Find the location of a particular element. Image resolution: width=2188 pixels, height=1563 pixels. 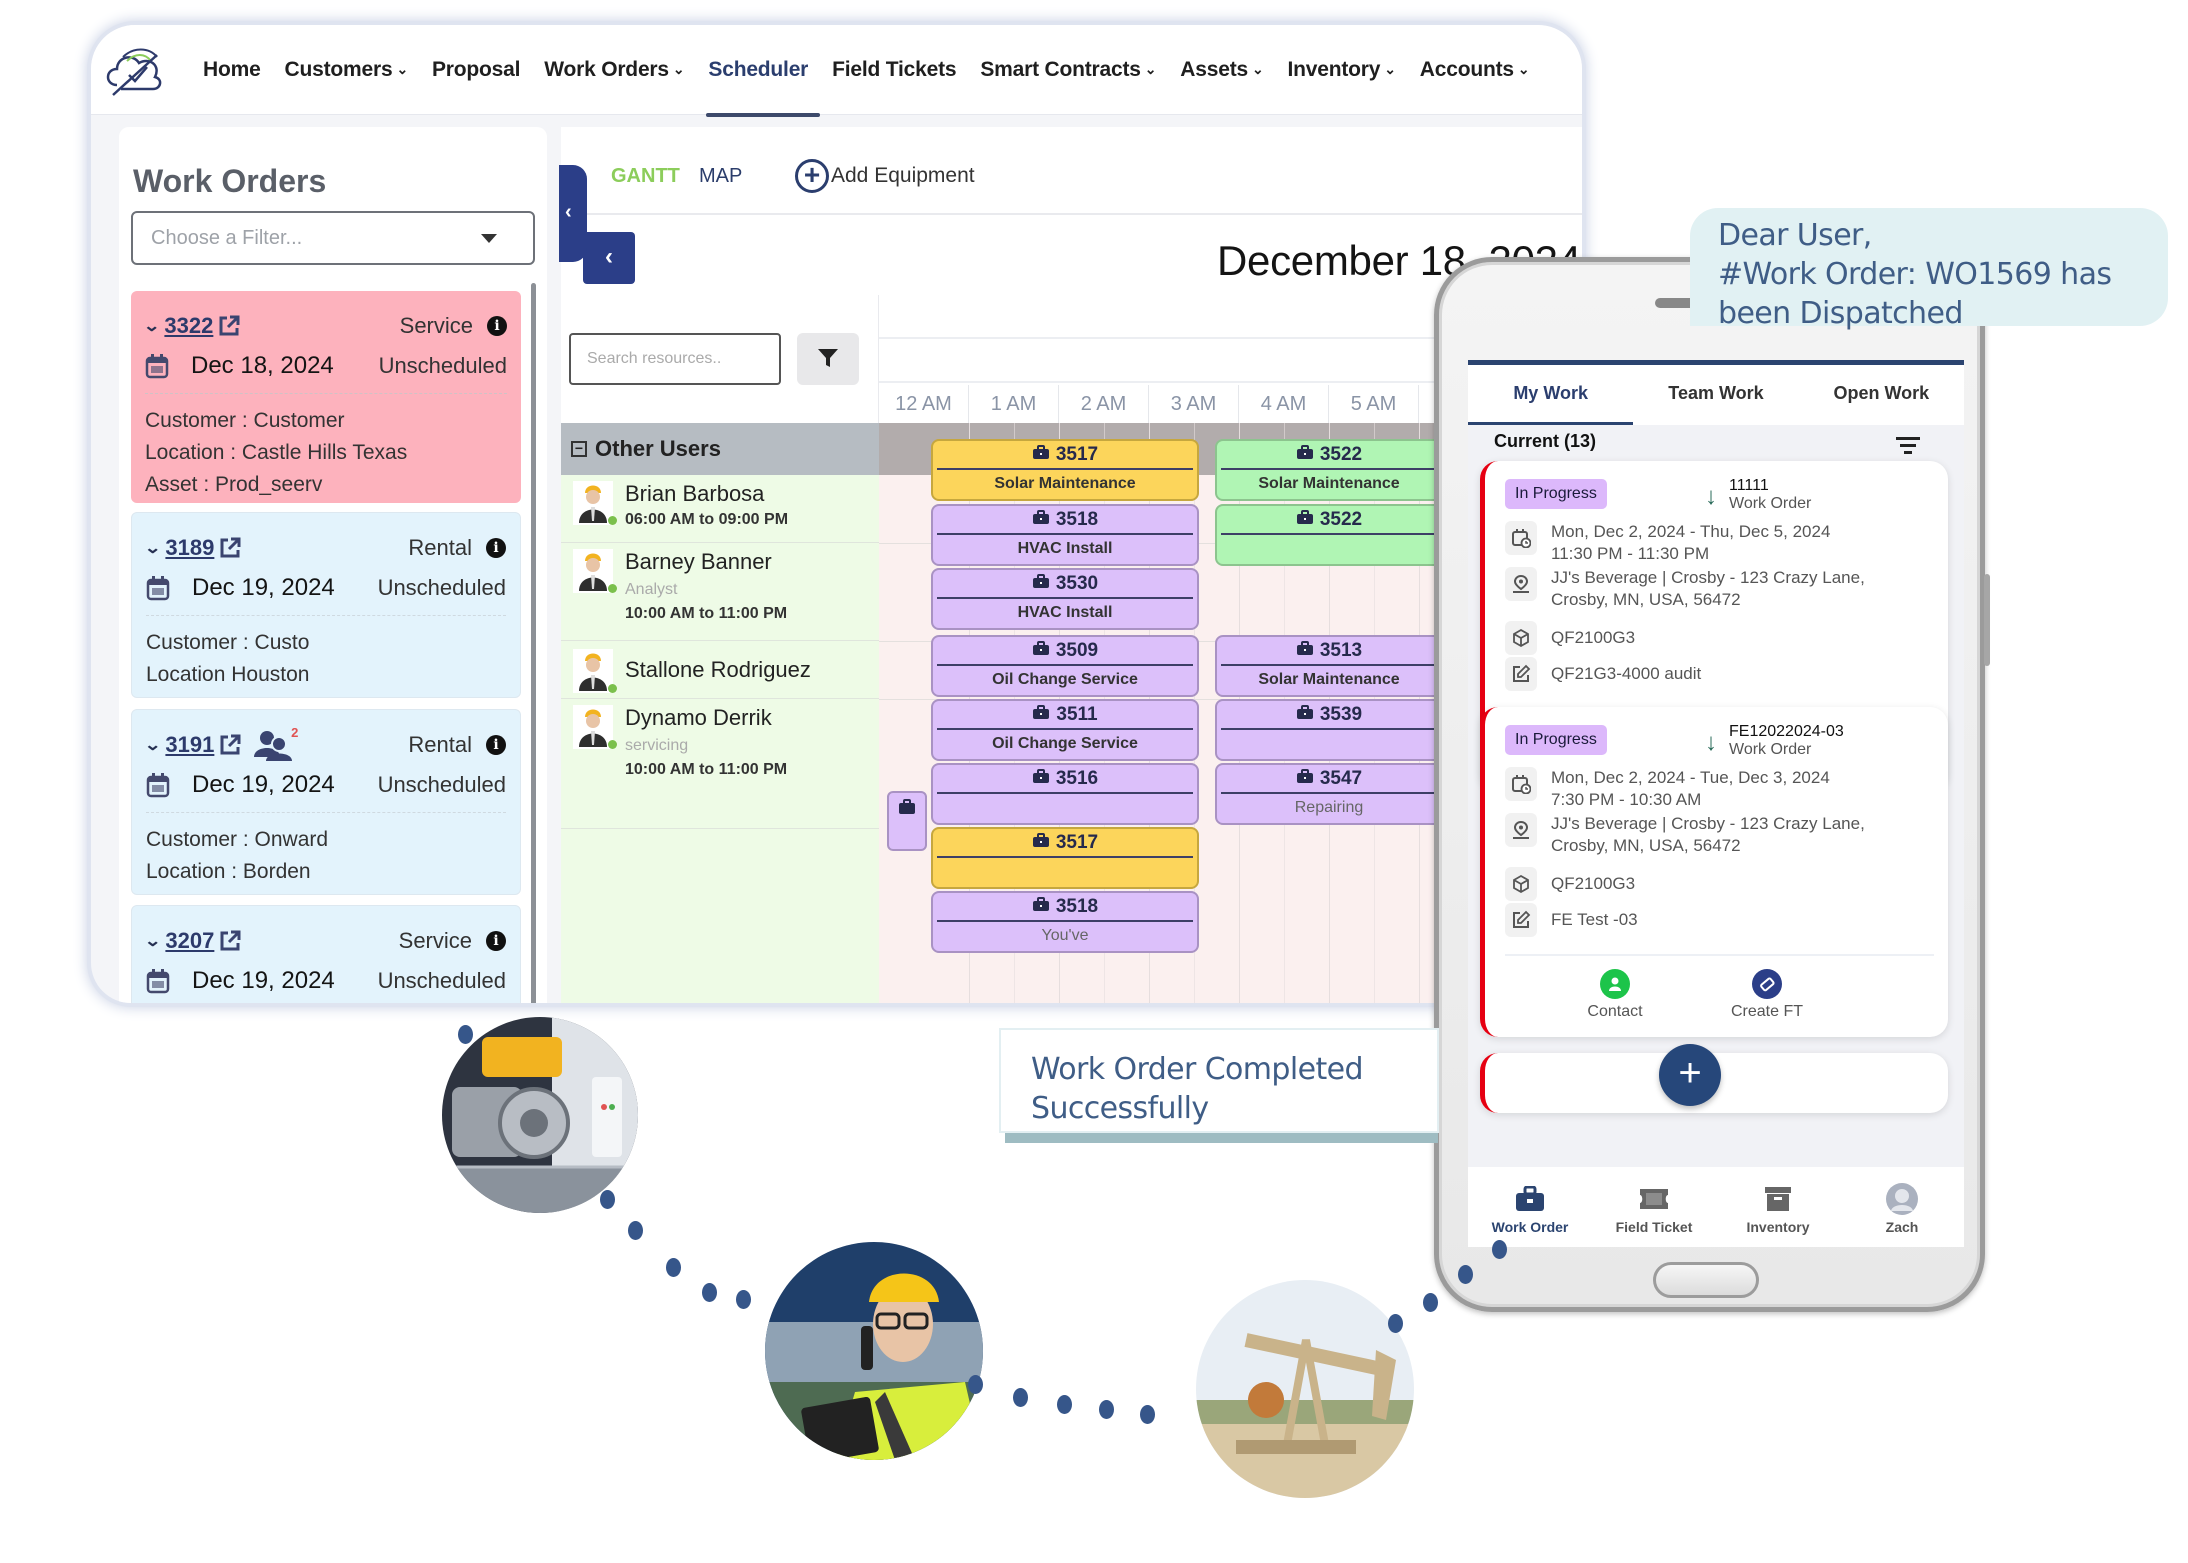

gantt-event-3539: 3539 is located at coordinates (1329, 730).